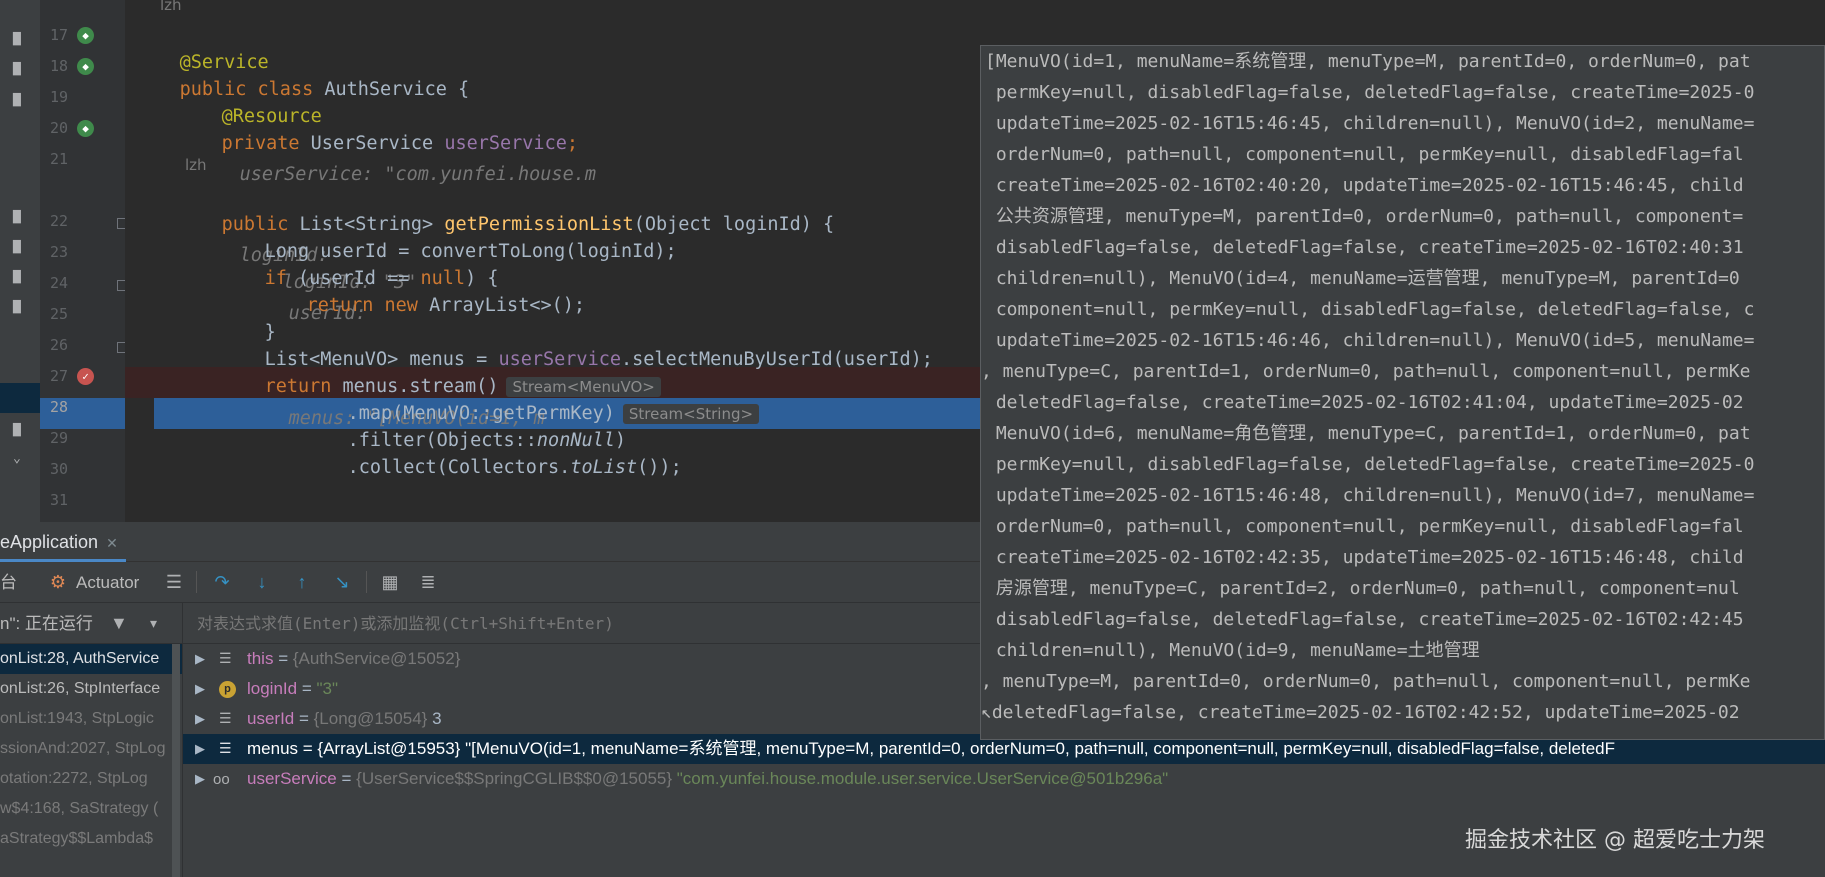 This screenshot has height=877, width=1825. I want to click on filter-icon: ▼, so click(119, 623).